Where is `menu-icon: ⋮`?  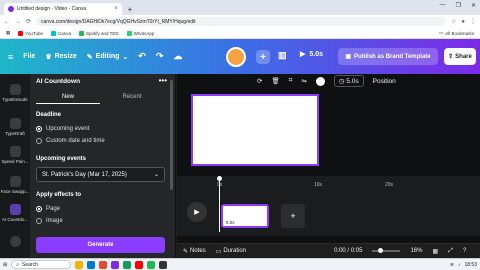 menu-icon: ⋮ is located at coordinates (473, 21).